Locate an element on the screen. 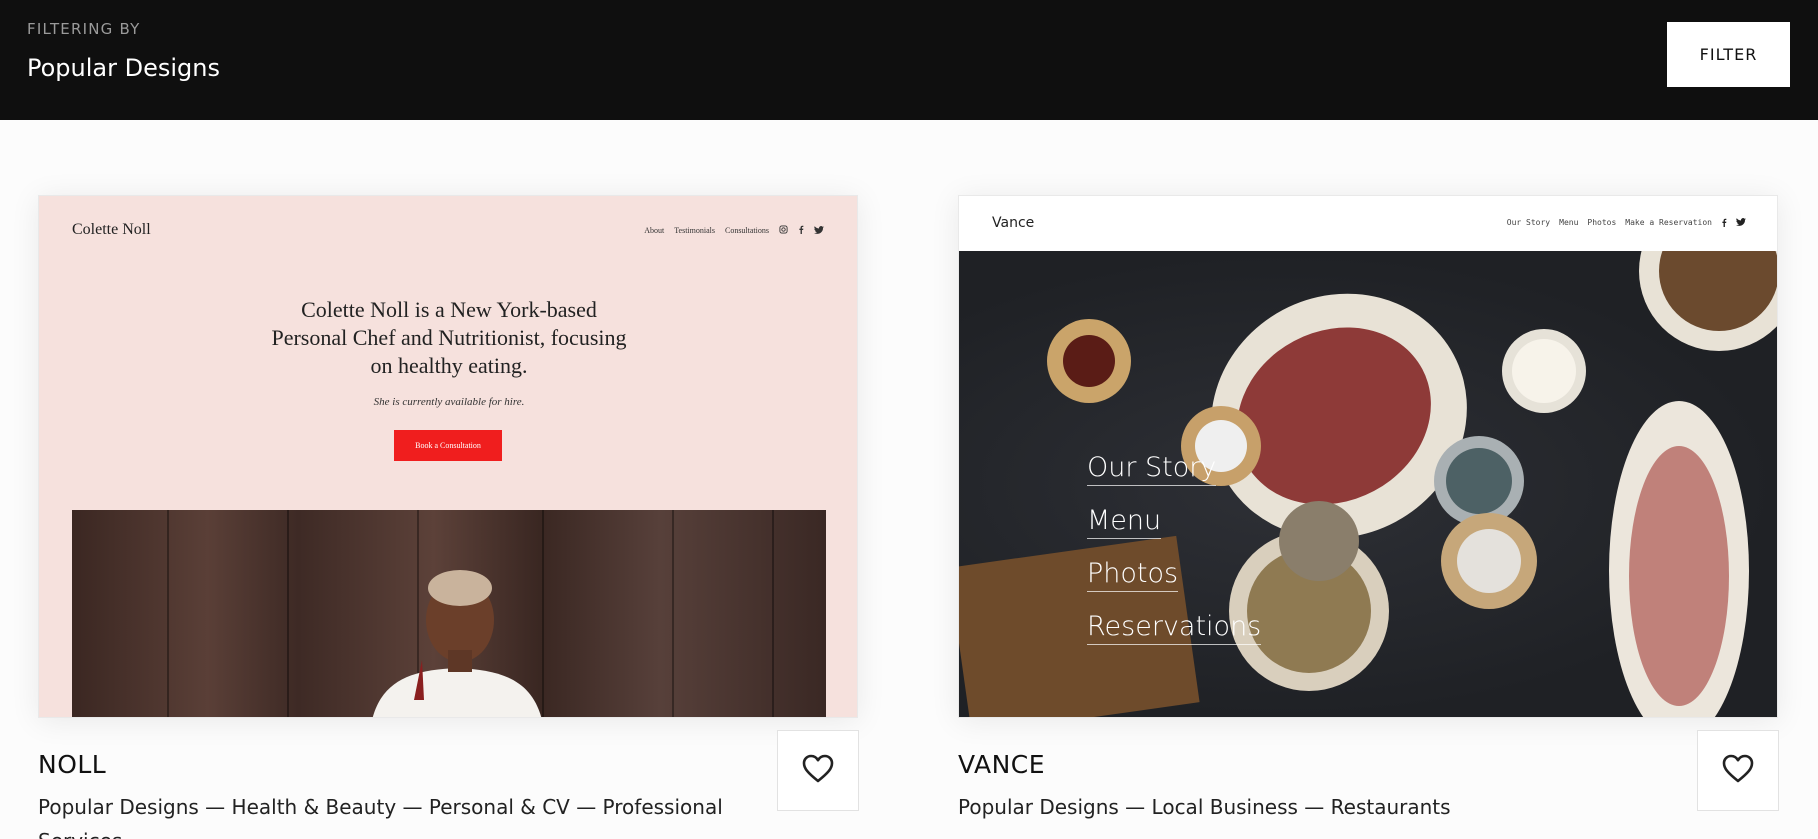 This screenshot has height=839, width=1818. filter-button: FILTER is located at coordinates (1728, 54).